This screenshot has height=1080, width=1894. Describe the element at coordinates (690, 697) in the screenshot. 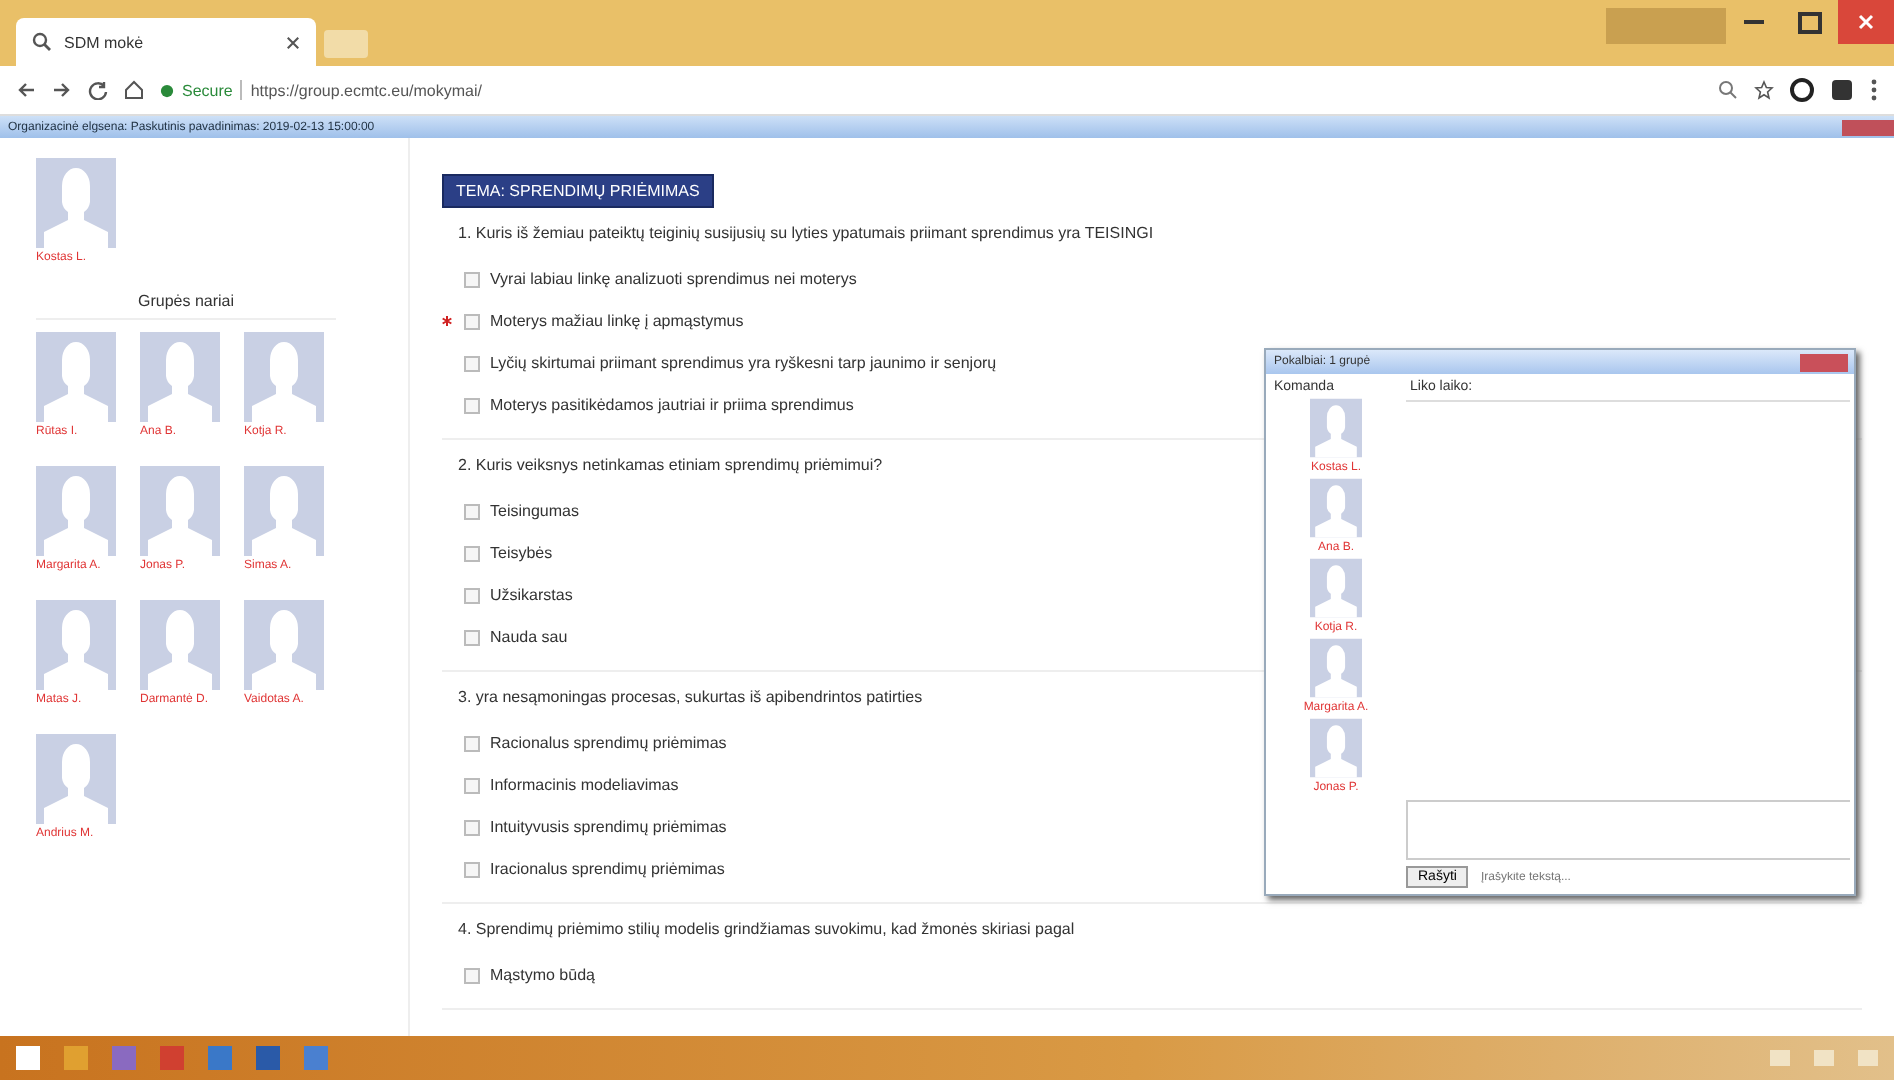

I see `question-text: 3. yra nesąmoningas procesas, sukurtas iš apibendrintos patirties` at that location.